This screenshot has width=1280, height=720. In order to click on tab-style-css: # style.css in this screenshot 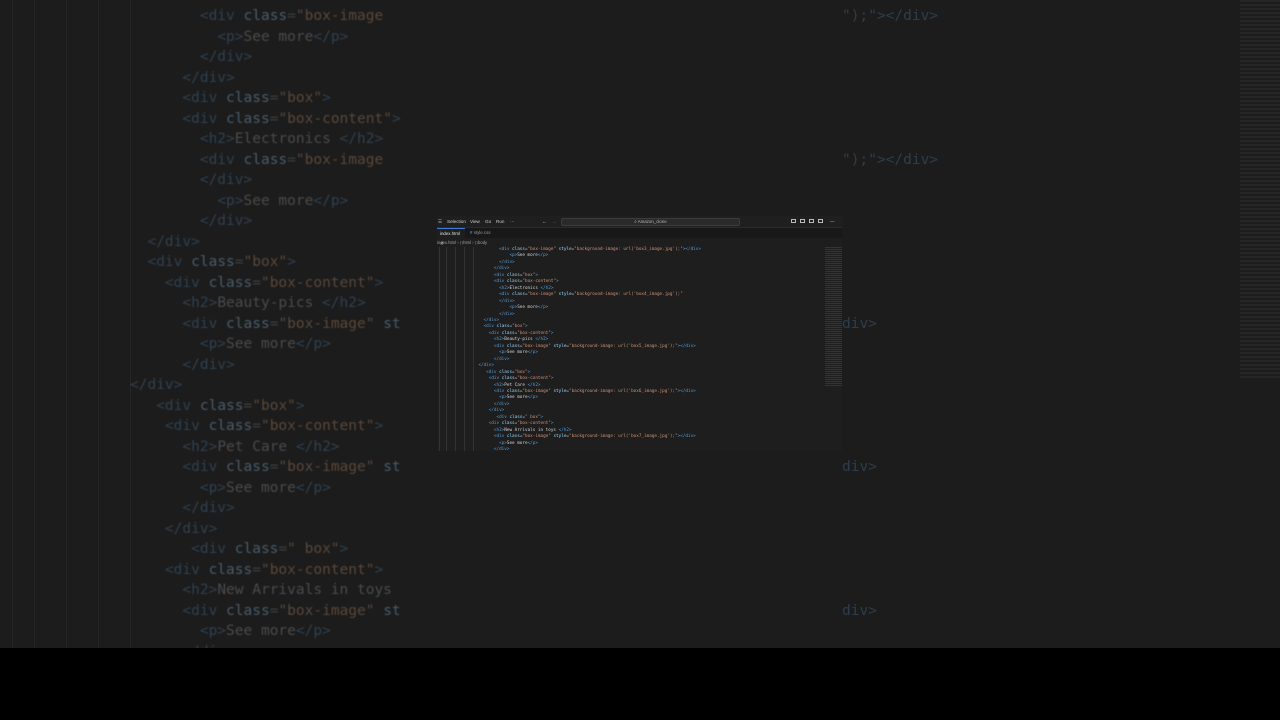, I will do `click(484, 233)`.